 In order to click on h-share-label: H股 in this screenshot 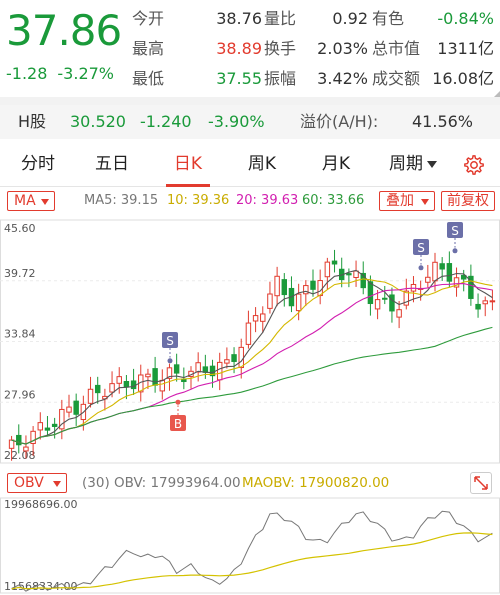, I will do `click(32, 121)`.